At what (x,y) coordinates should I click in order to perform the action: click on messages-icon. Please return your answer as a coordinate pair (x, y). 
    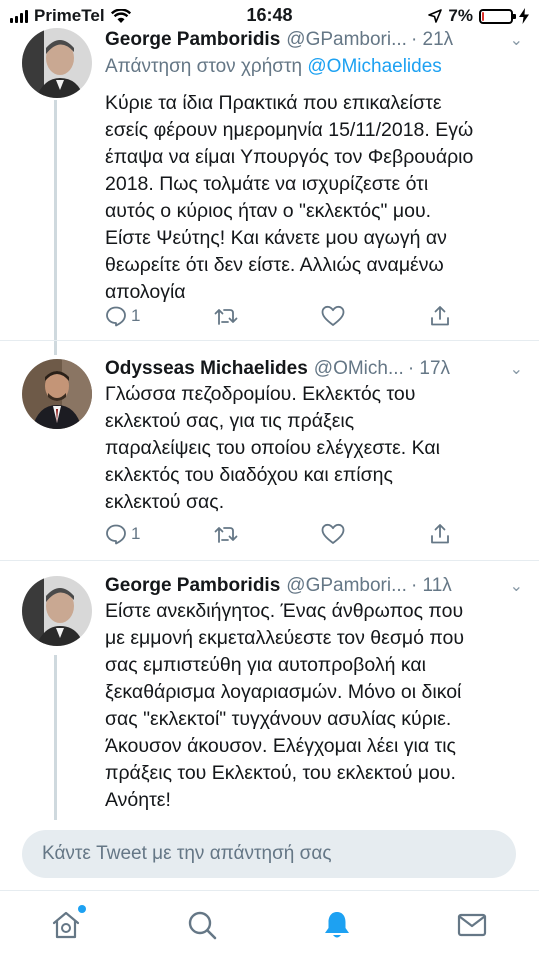
    Looking at the image, I should click on (472, 925).